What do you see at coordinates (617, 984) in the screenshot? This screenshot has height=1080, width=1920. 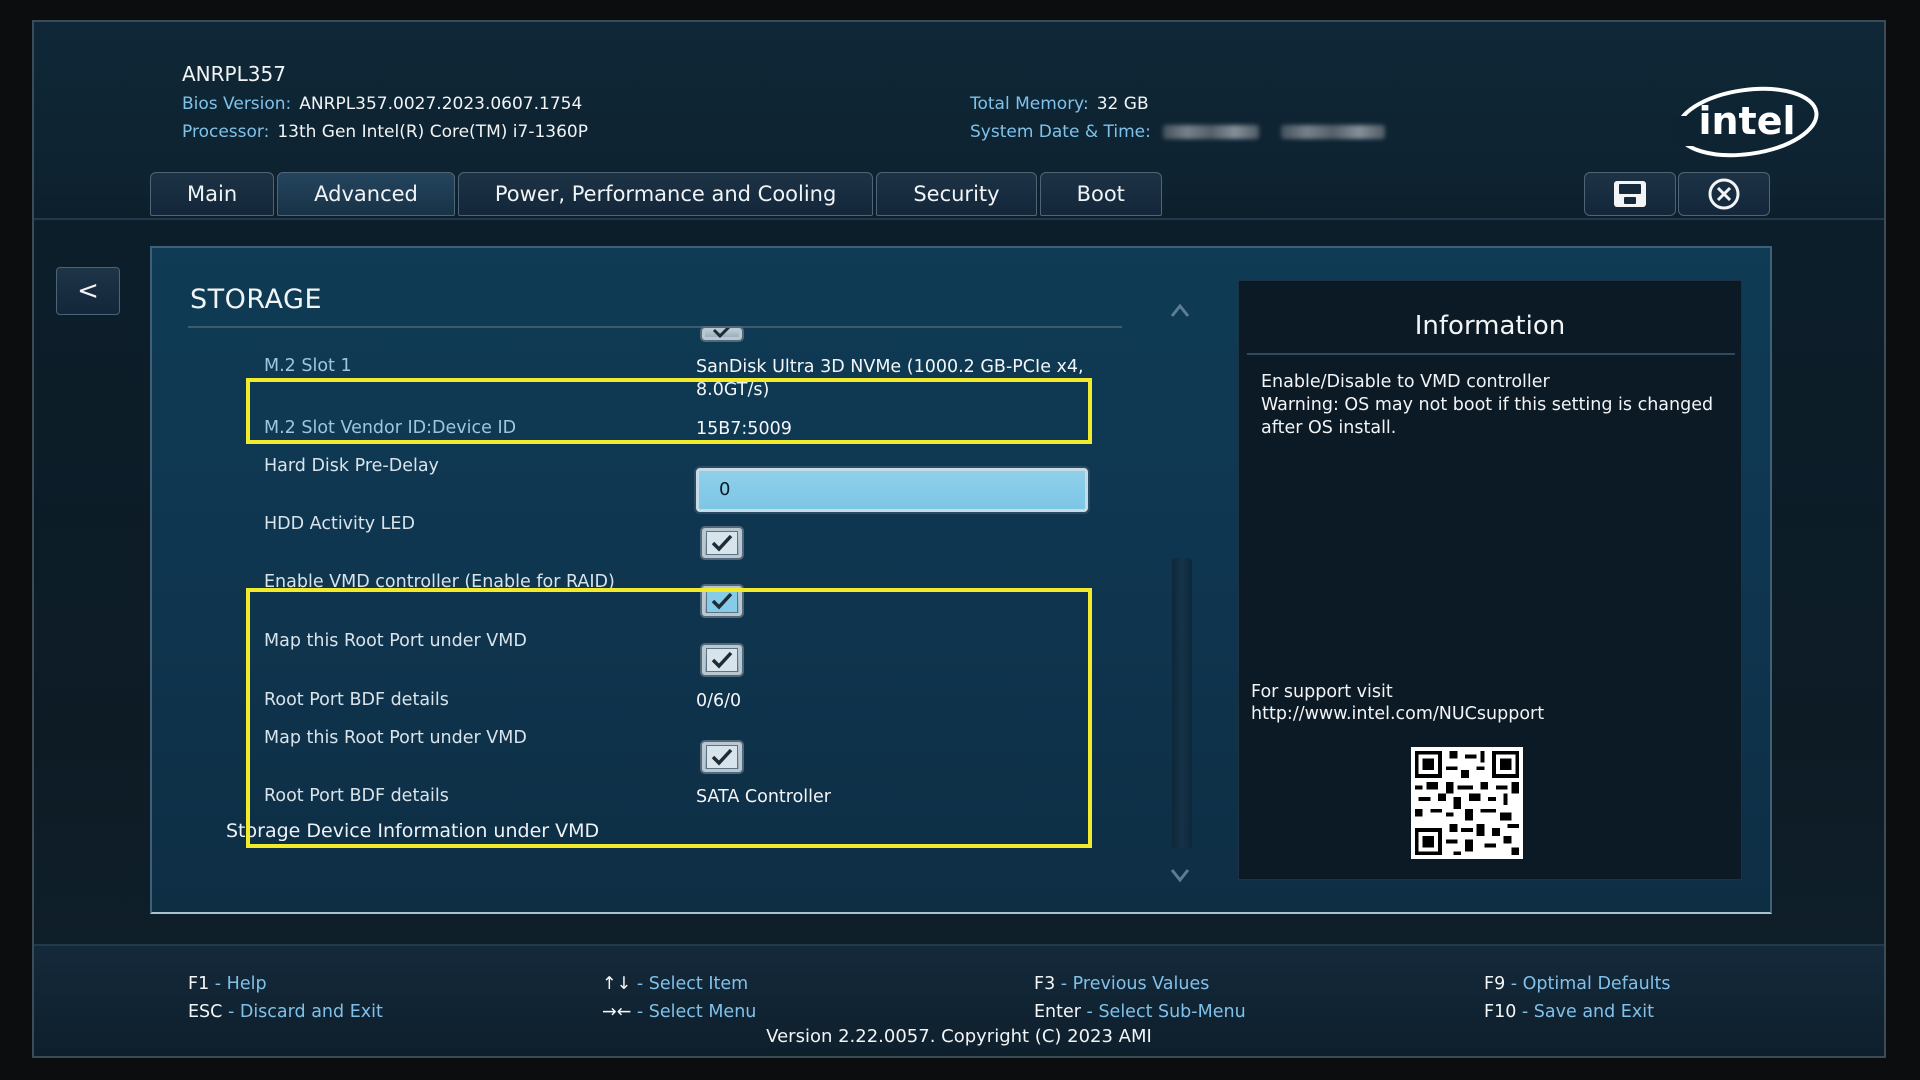 I see `arrow-updown-key: ↑↓` at bounding box center [617, 984].